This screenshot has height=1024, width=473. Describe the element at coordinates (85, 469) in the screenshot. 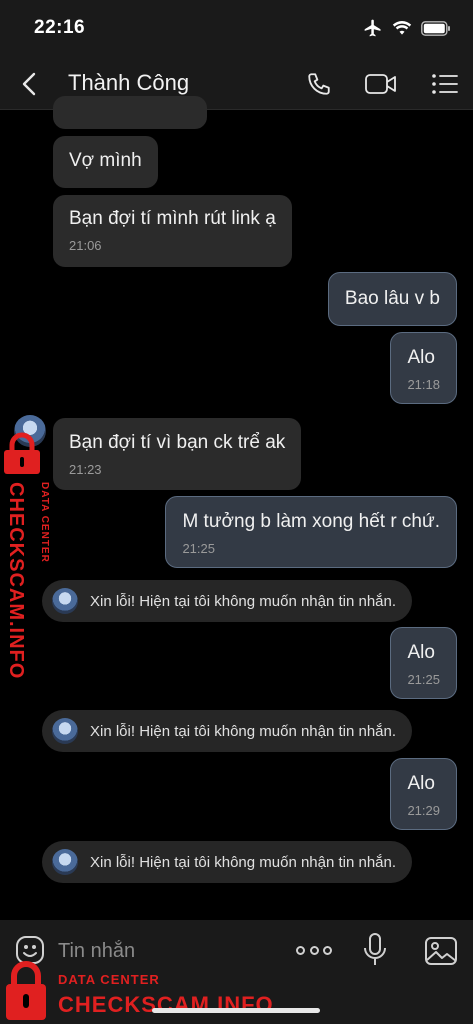

I see `message-time: 21:23` at that location.